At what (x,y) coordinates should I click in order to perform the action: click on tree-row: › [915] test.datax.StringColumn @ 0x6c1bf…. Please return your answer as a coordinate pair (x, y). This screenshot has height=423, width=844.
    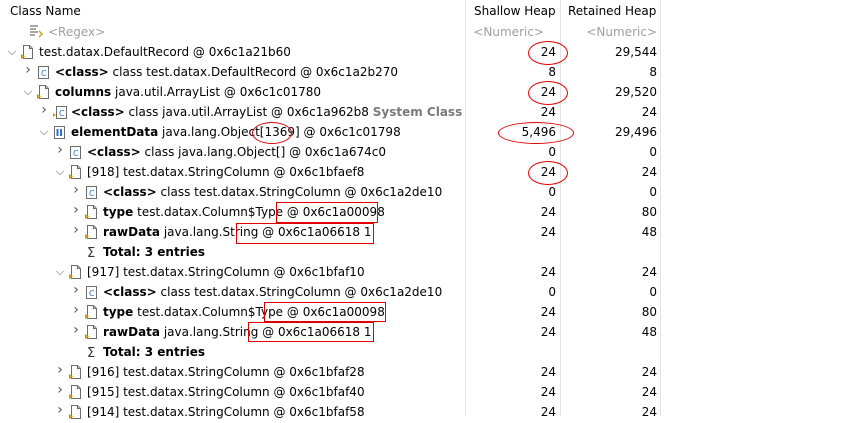
    Looking at the image, I should click on (422, 392).